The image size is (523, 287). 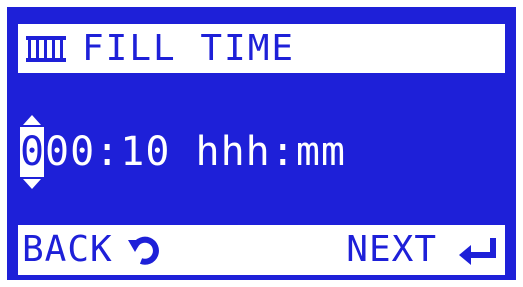 I want to click on tank-fill-icon, so click(x=47, y=49).